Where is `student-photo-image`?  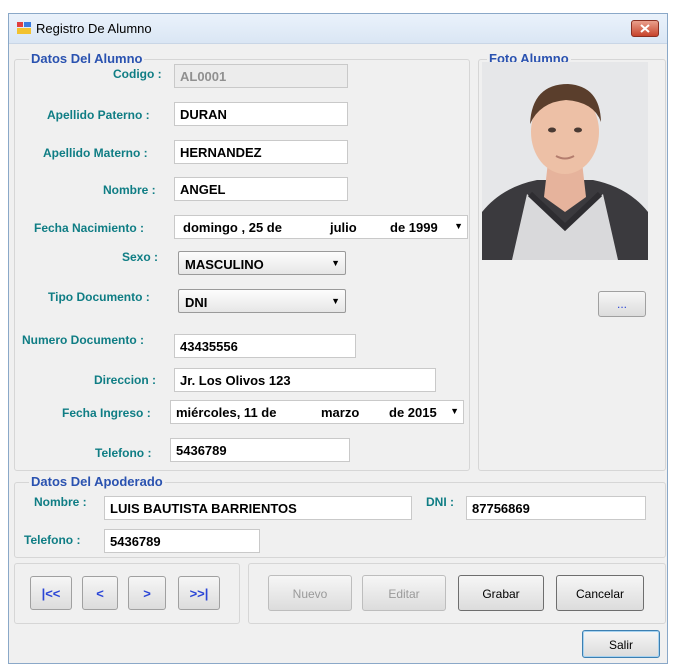 student-photo-image is located at coordinates (565, 161).